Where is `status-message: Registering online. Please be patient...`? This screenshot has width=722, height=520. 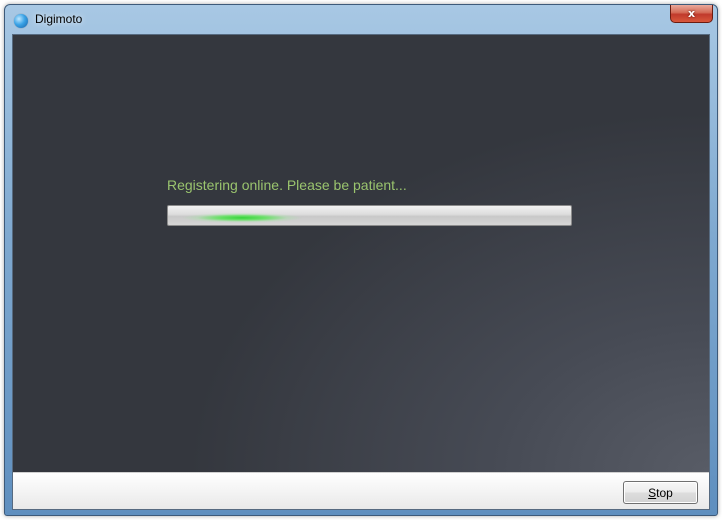
status-message: Registering online. Please be patient... is located at coordinates (287, 185).